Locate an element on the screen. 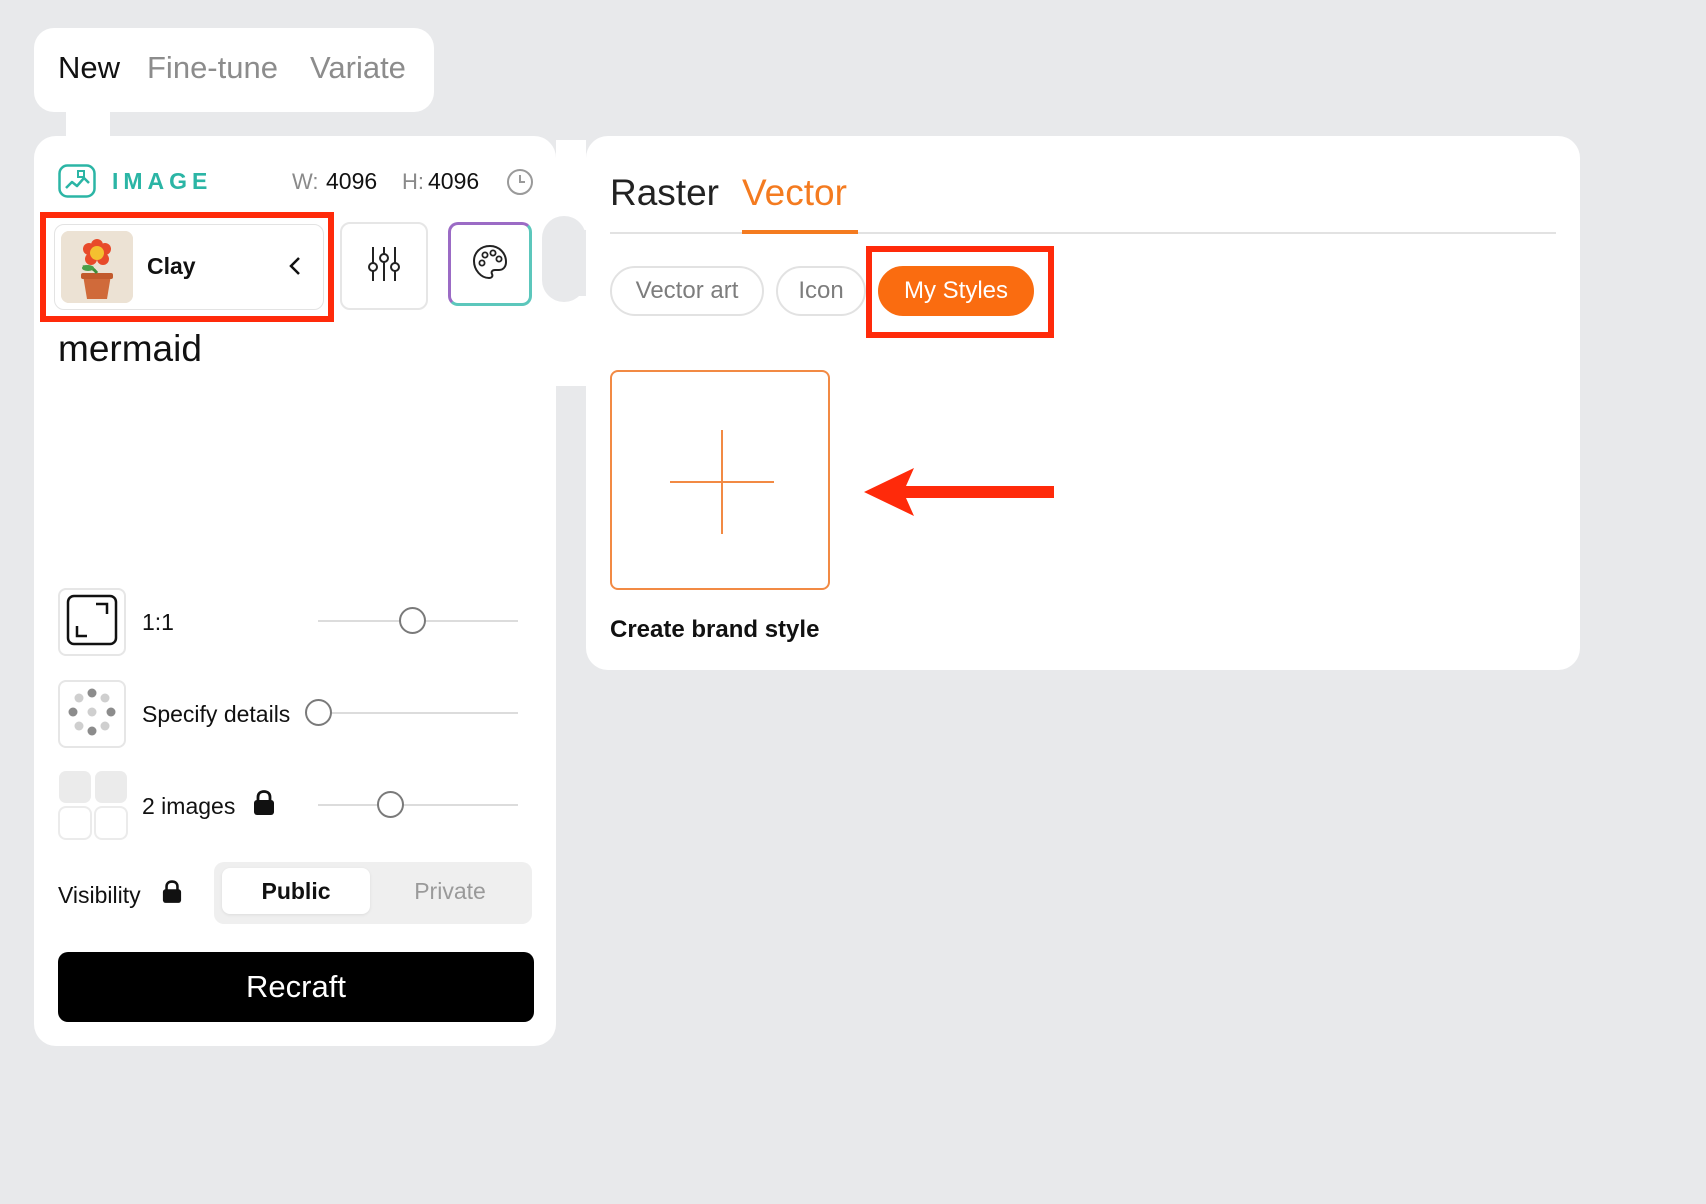  chip-icon: Icon is located at coordinates (821, 291).